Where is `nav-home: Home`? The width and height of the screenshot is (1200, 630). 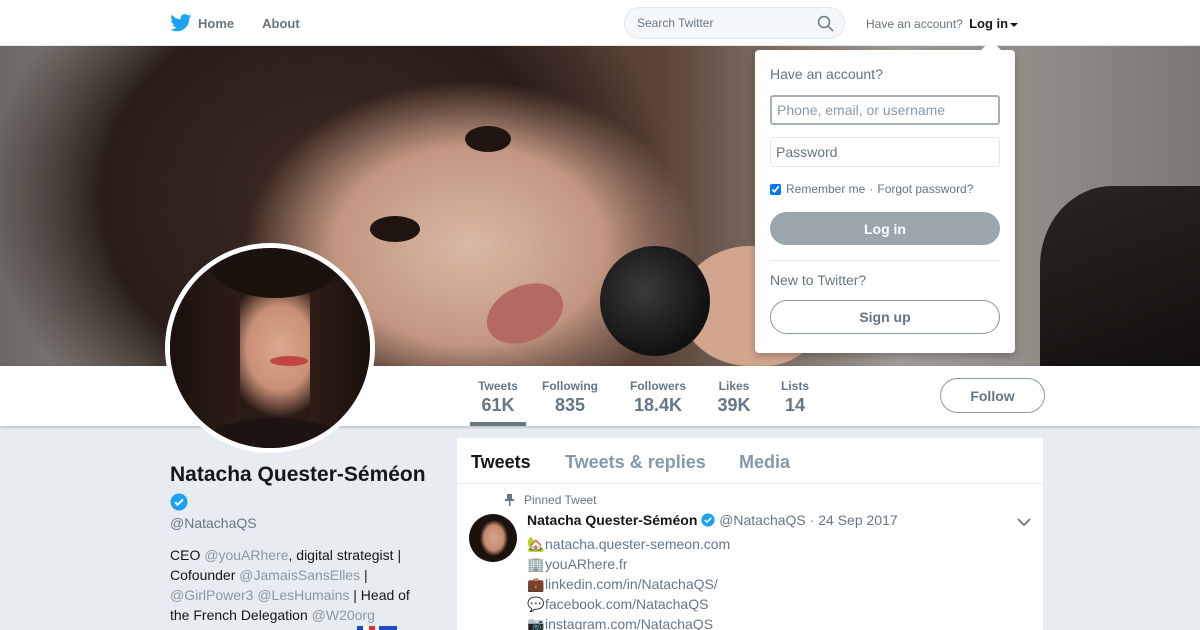 nav-home: Home is located at coordinates (202, 23).